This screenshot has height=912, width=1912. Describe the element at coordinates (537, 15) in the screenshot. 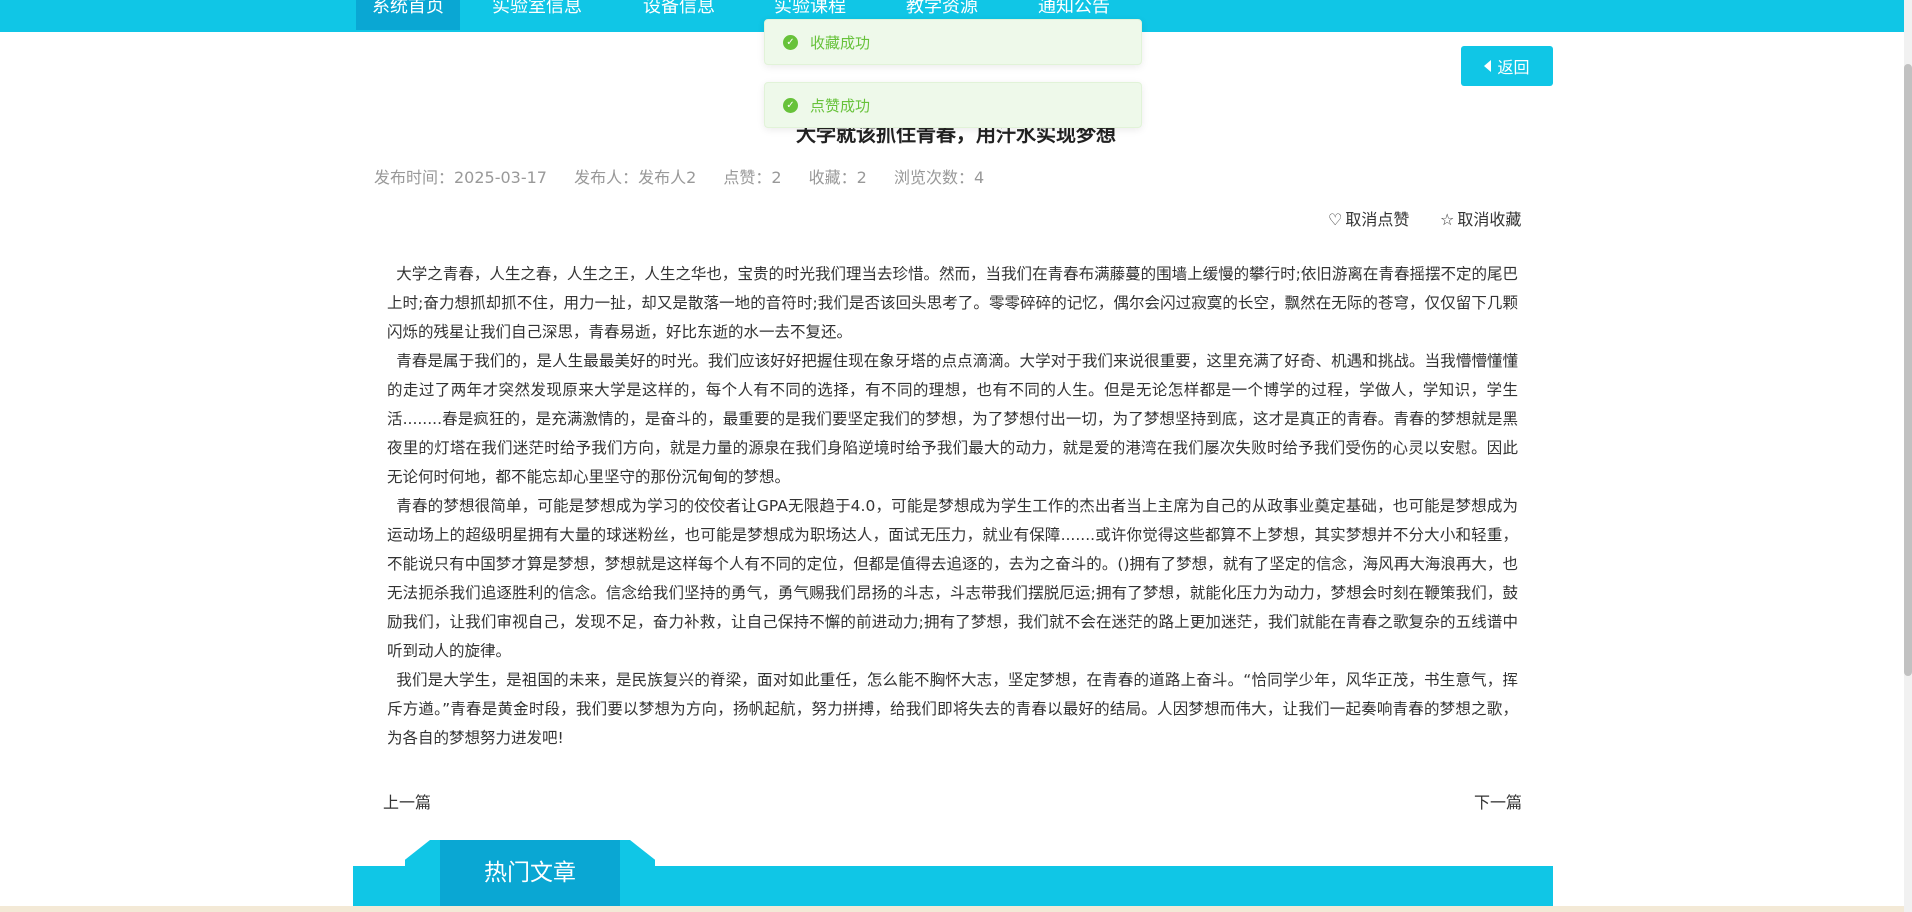

I see `nav-item-lab-info: 实验室信息` at that location.